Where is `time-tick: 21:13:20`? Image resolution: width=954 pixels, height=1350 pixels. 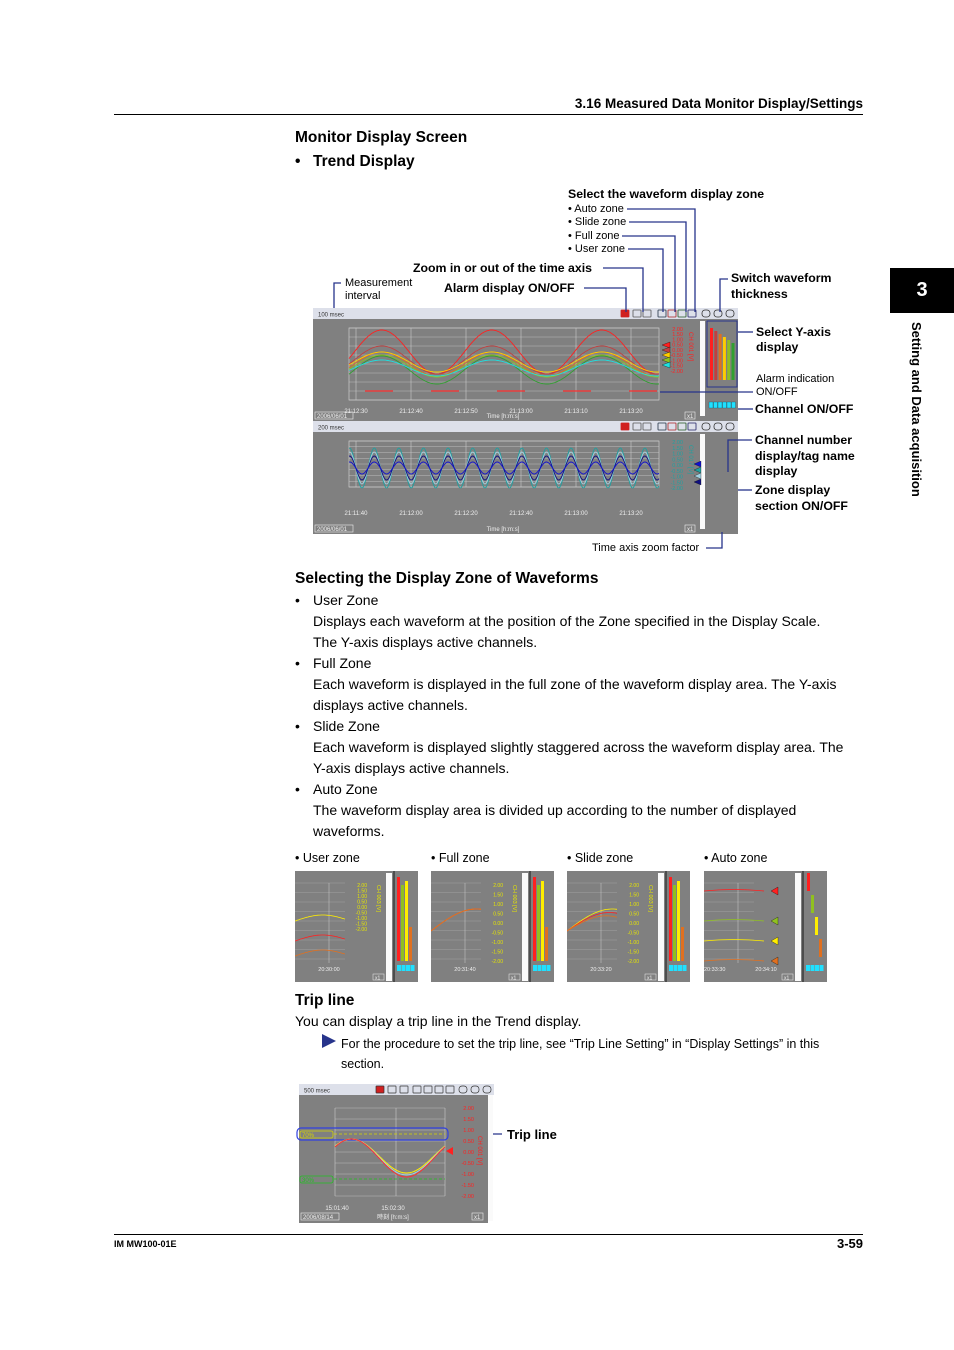 time-tick: 21:13:20 is located at coordinates (631, 514).